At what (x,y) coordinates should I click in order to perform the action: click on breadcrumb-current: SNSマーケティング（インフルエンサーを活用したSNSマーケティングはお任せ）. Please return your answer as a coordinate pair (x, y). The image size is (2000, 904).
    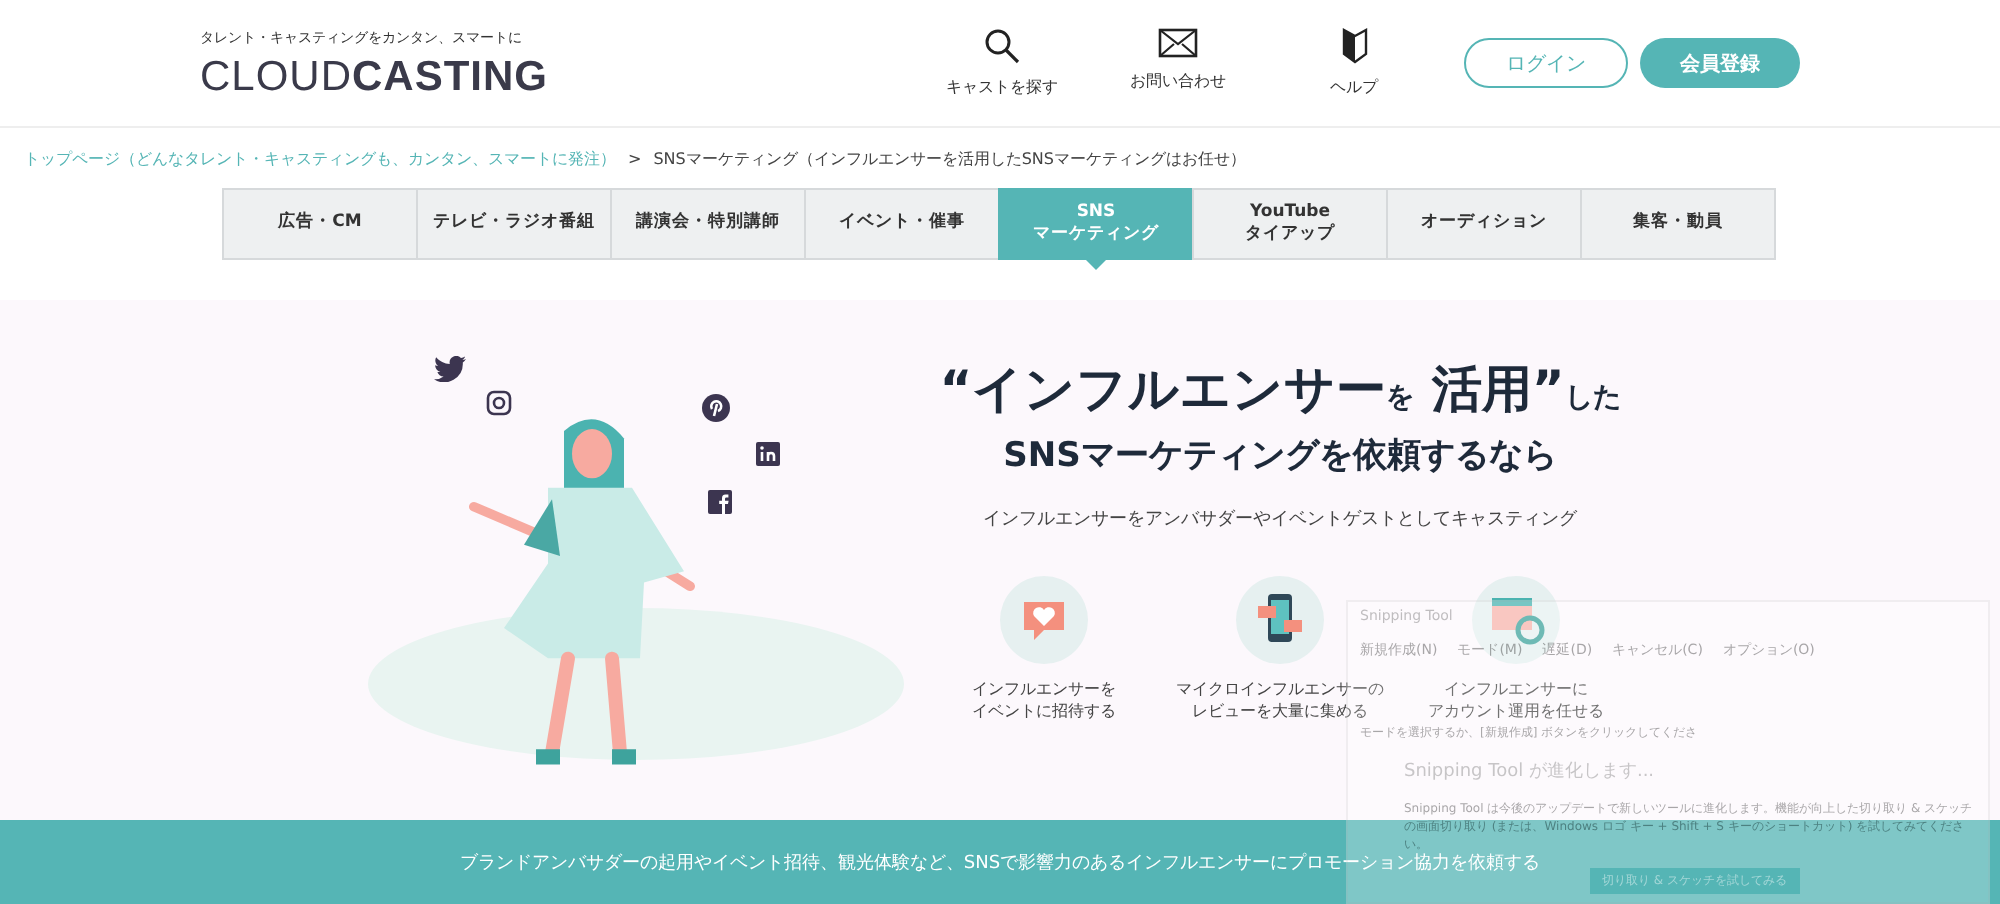
    Looking at the image, I should click on (949, 158).